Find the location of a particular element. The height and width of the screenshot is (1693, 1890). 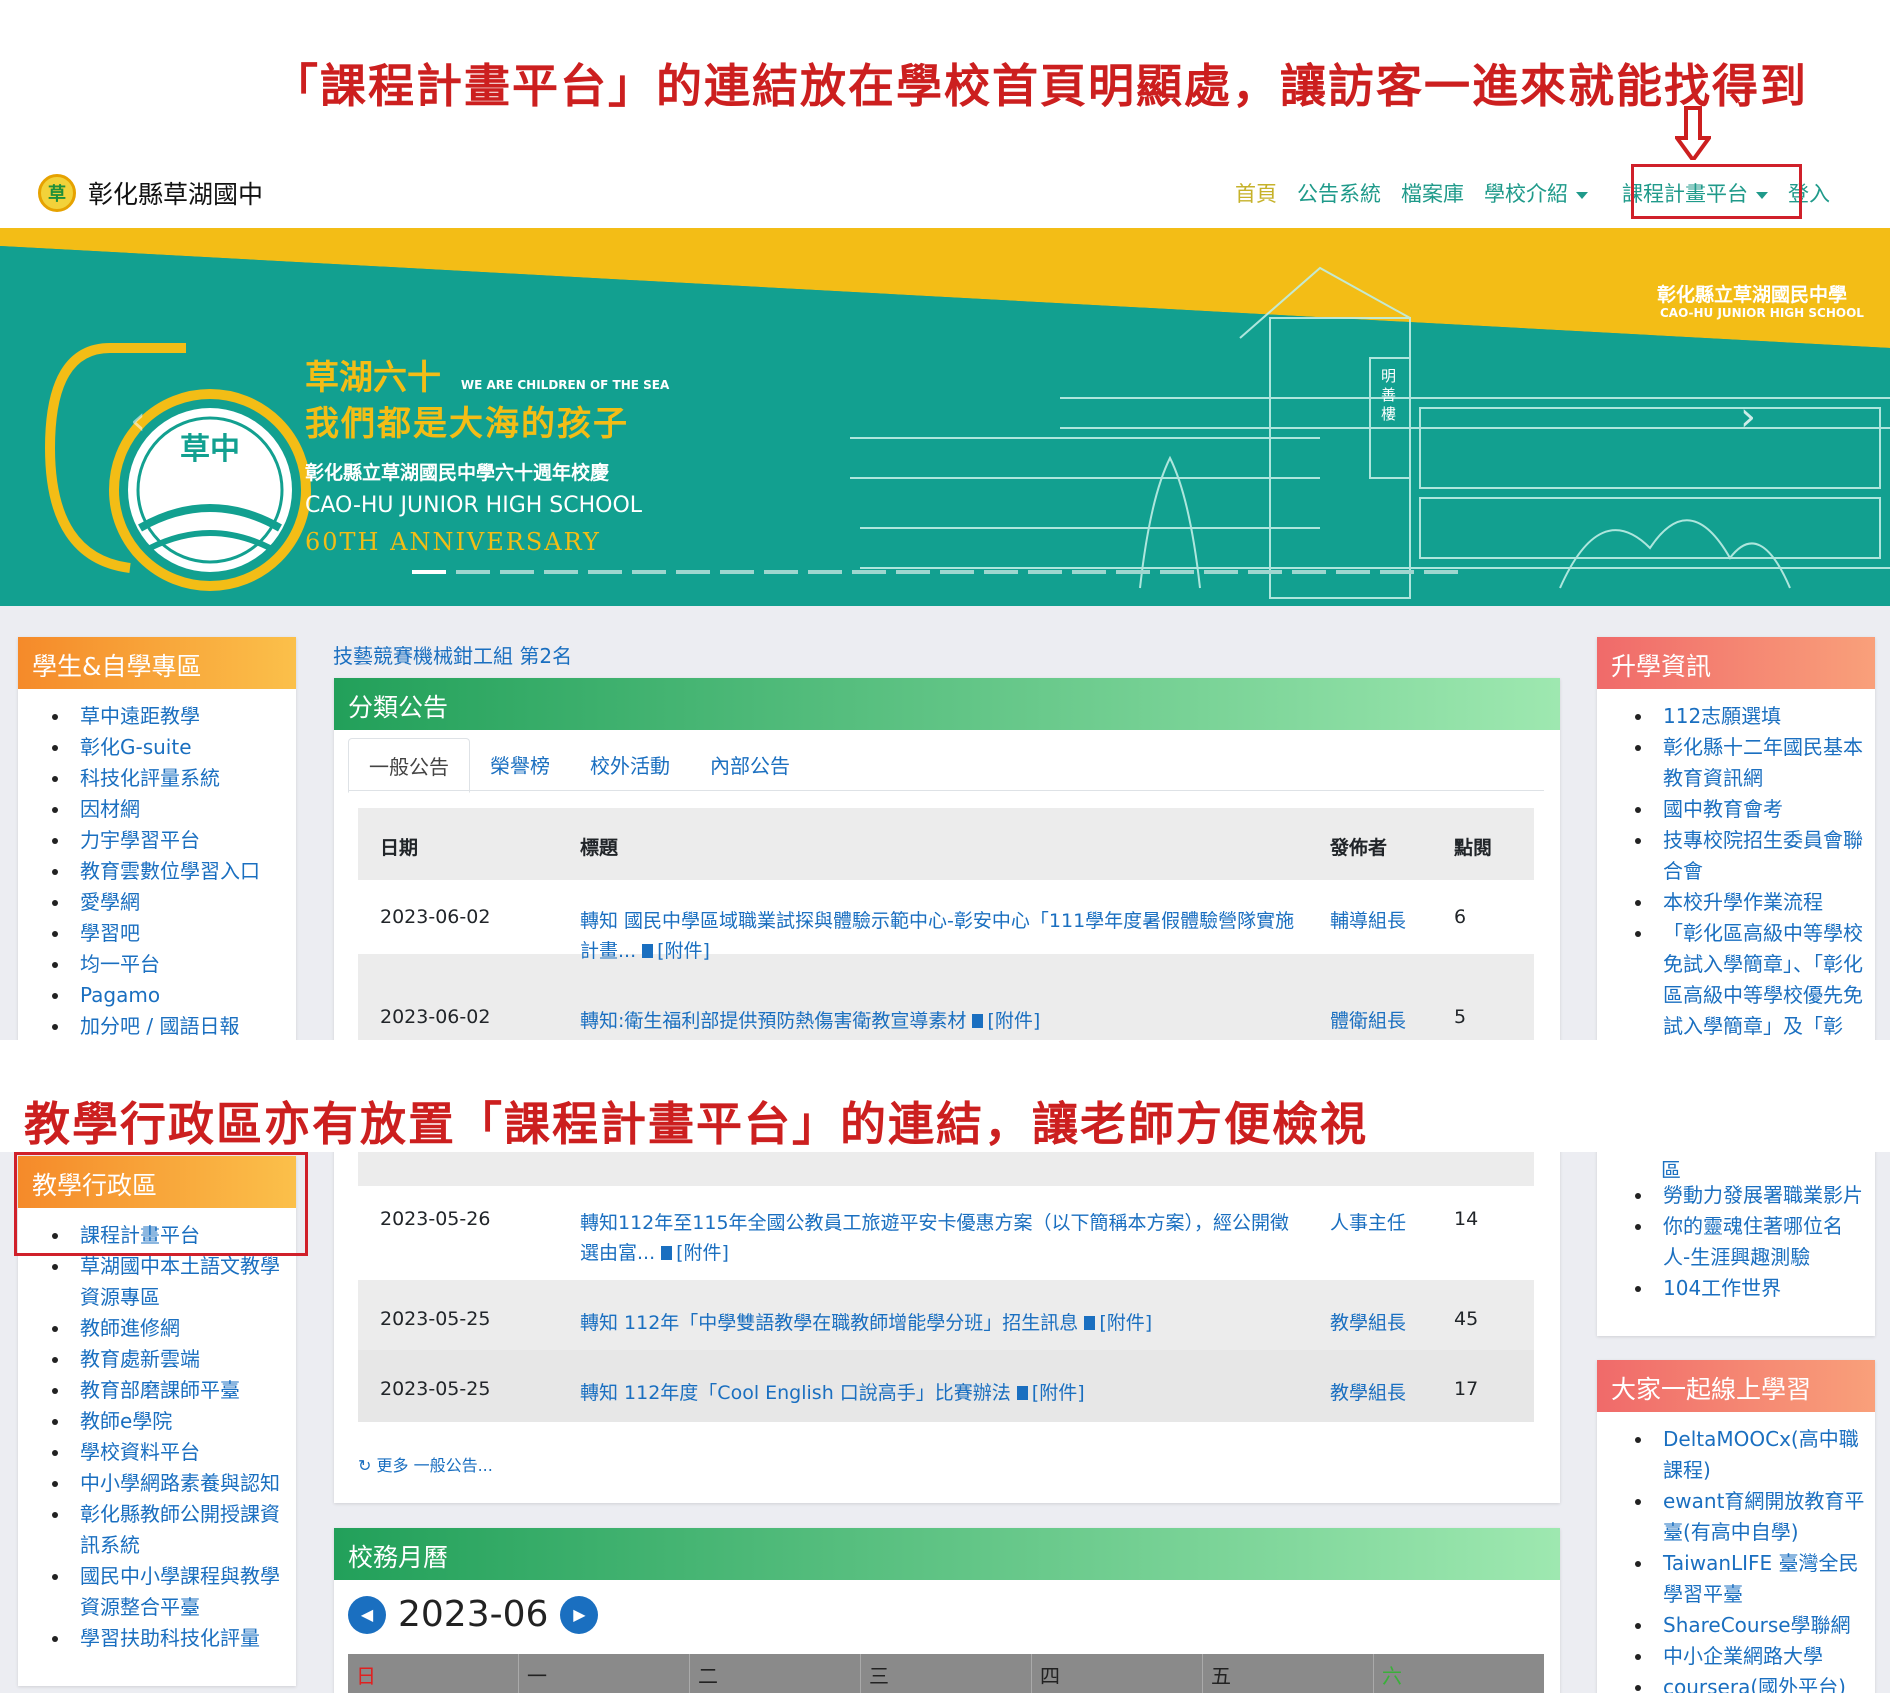

row-date: 2023-05-25 is located at coordinates (435, 1319).